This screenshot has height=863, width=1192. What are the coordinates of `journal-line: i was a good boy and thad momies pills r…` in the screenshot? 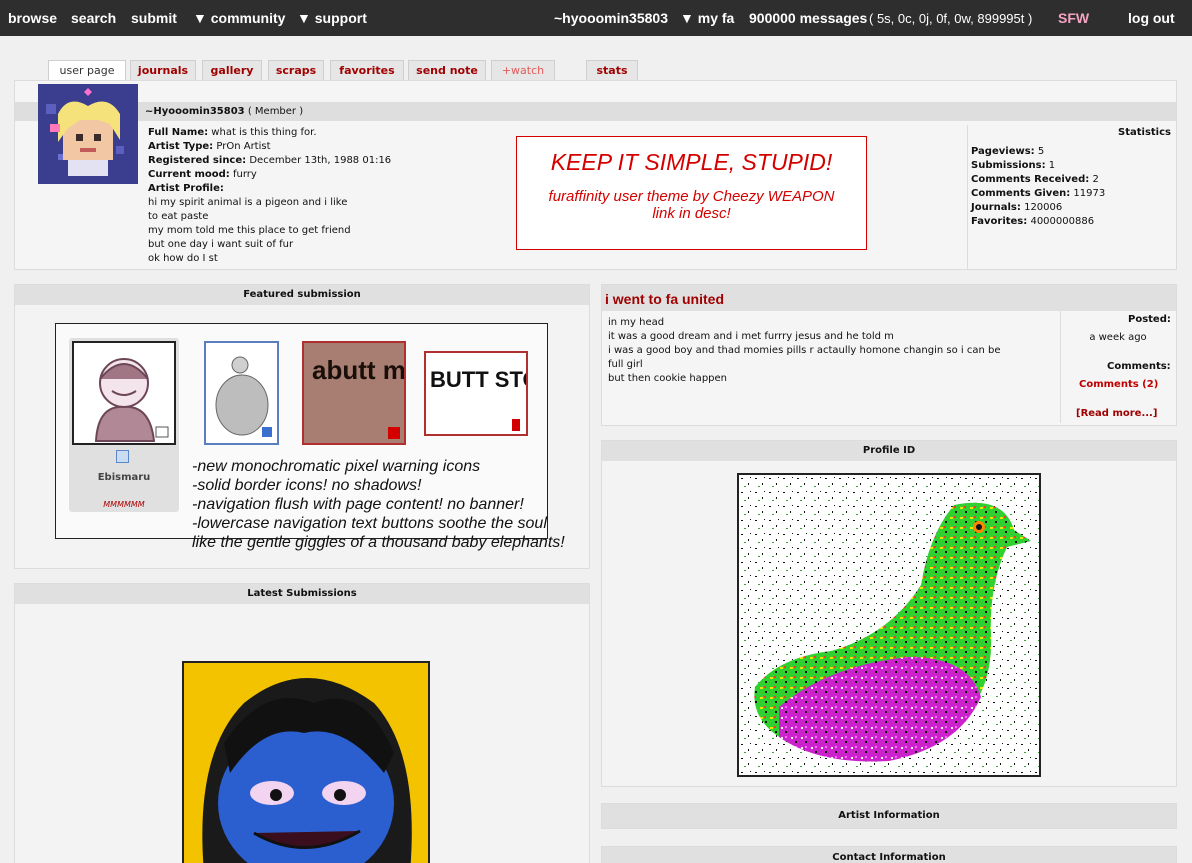 It's located at (804, 350).